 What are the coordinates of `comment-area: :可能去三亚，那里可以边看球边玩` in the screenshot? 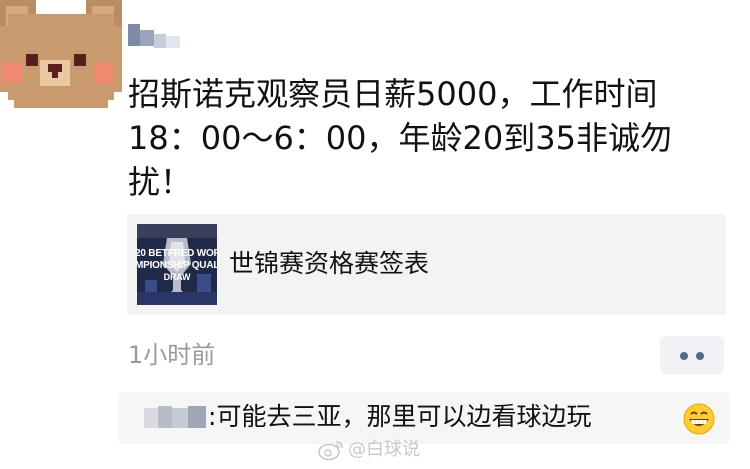 It's located at (424, 418).